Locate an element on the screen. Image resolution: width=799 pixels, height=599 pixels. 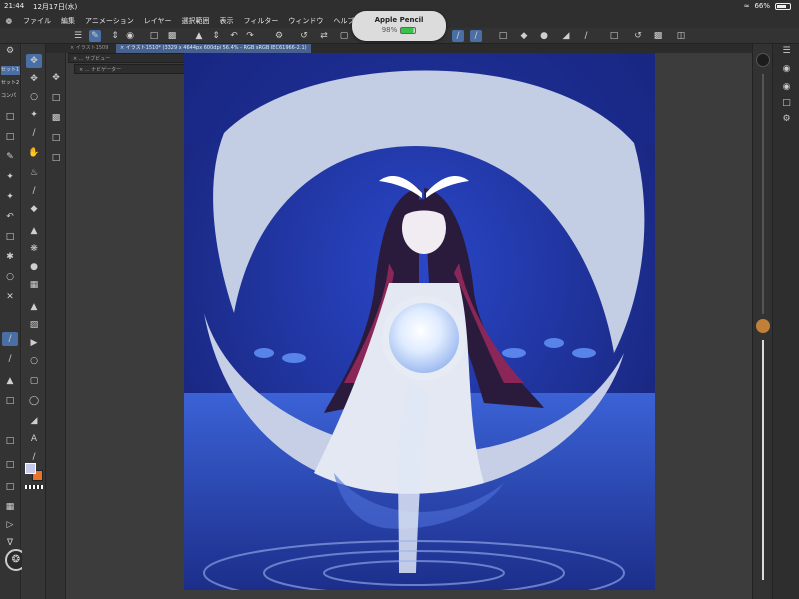
tool-pen-icon: ∕ is located at coordinates (34, 191).